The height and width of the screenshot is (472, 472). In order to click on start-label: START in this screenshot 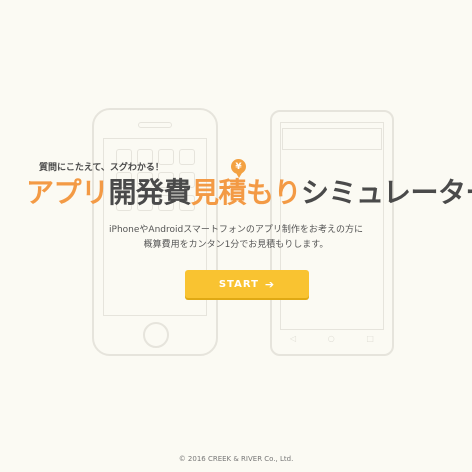, I will do `click(238, 284)`.